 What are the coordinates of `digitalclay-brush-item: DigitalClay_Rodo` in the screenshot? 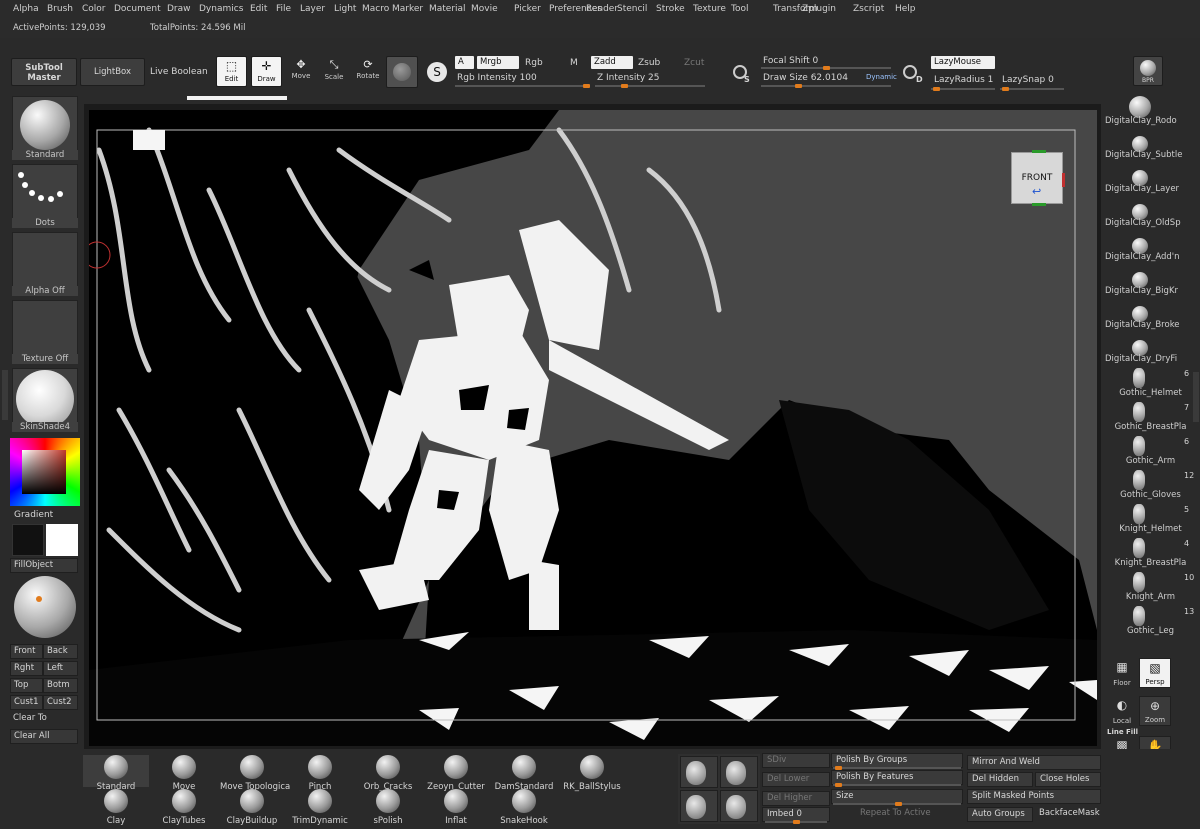 It's located at (1150, 113).